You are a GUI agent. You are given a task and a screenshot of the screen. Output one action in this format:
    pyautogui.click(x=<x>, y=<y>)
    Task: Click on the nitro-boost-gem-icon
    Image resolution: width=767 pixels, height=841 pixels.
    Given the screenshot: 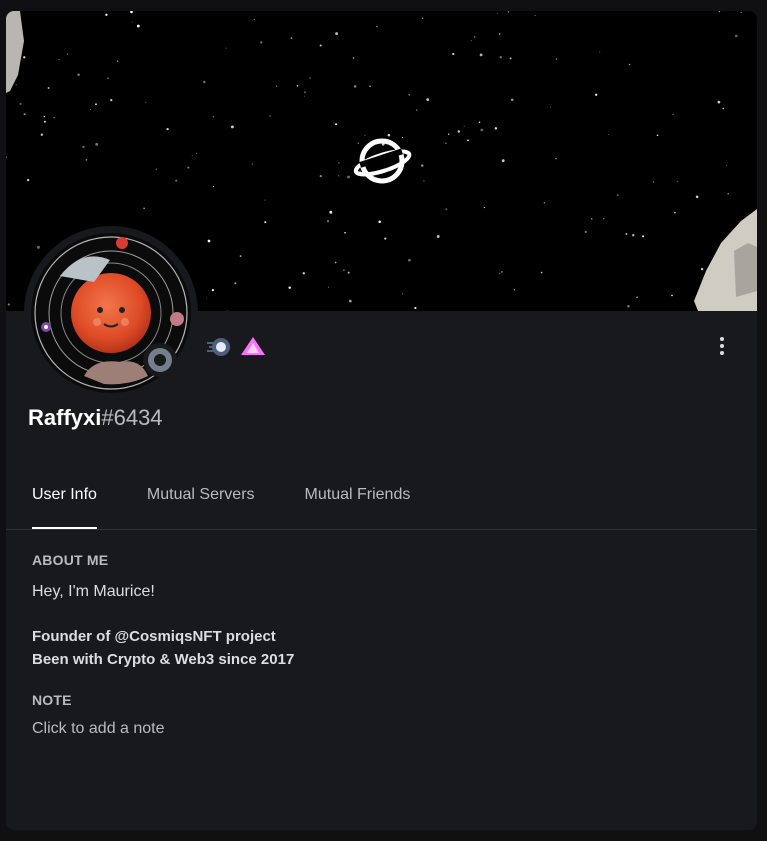 What is the action you would take?
    pyautogui.click(x=253, y=347)
    